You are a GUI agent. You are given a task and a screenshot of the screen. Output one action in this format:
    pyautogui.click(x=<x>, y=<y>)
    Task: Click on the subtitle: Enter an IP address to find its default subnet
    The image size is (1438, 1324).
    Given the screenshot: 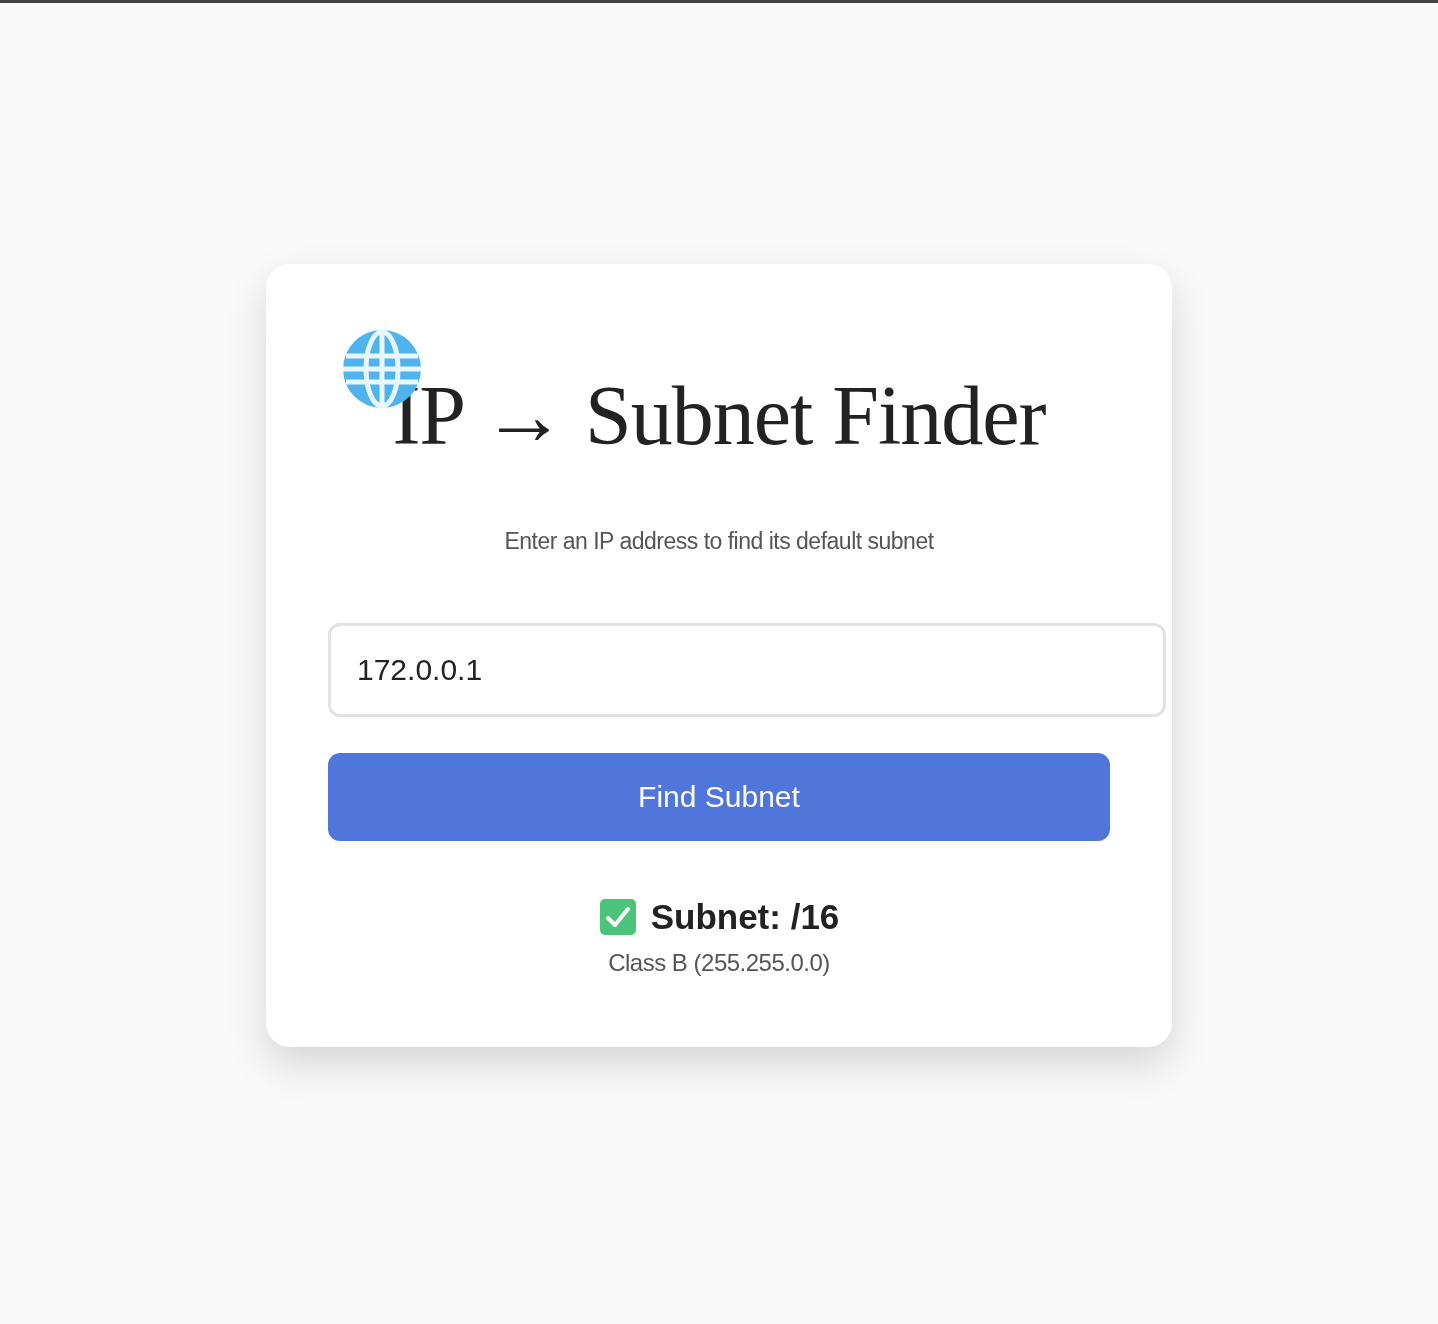 What is the action you would take?
    pyautogui.click(x=719, y=542)
    